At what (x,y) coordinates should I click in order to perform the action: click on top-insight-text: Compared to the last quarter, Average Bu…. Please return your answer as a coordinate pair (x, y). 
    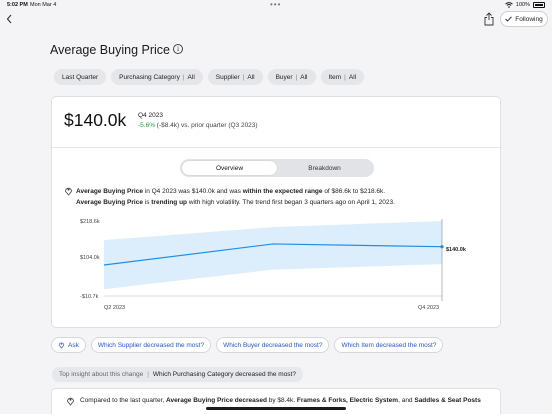
    Looking at the image, I should click on (280, 400).